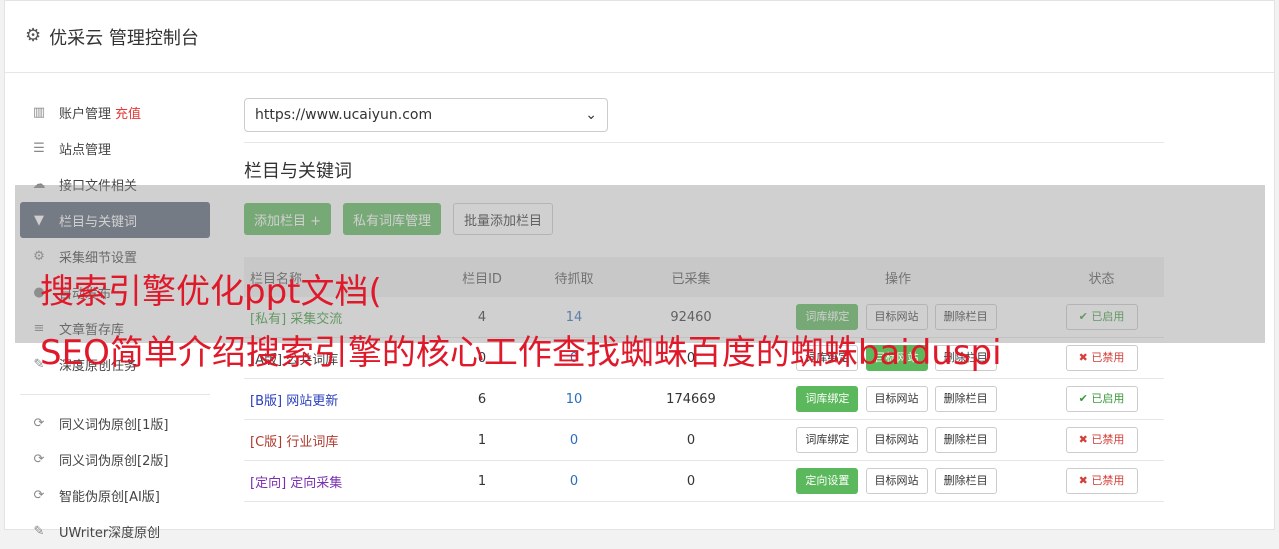 The image size is (1279, 549). Describe the element at coordinates (266, 442) in the screenshot. I see `column-tag: [C版]` at that location.